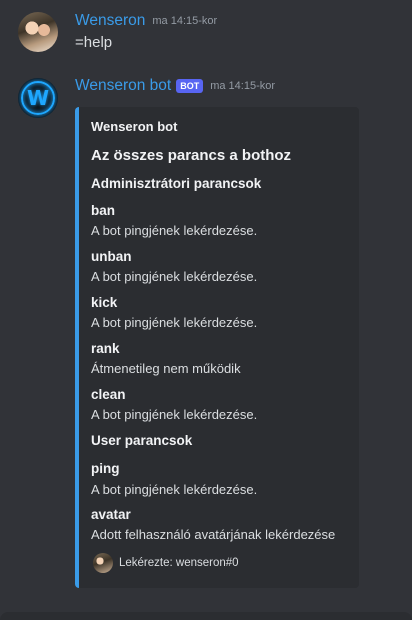 The width and height of the screenshot is (412, 620). I want to click on bot-logo-ring: W, so click(38, 98).